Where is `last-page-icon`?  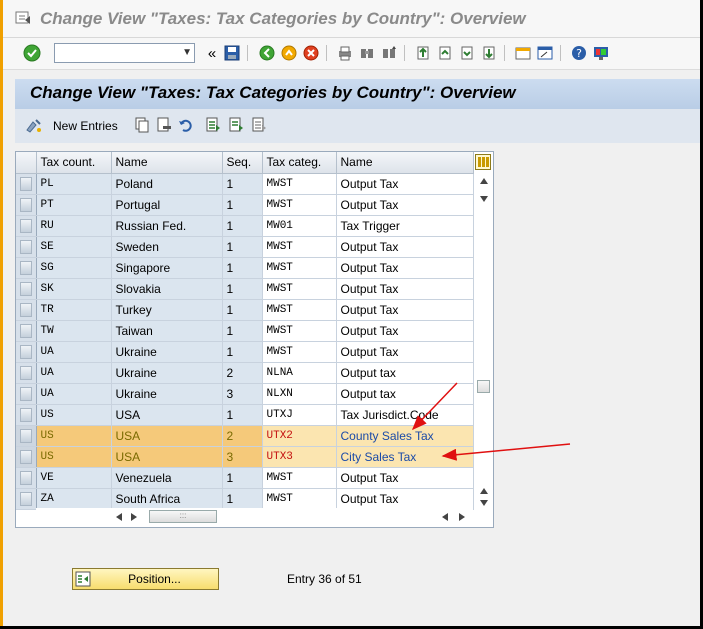 last-page-icon is located at coordinates (489, 53).